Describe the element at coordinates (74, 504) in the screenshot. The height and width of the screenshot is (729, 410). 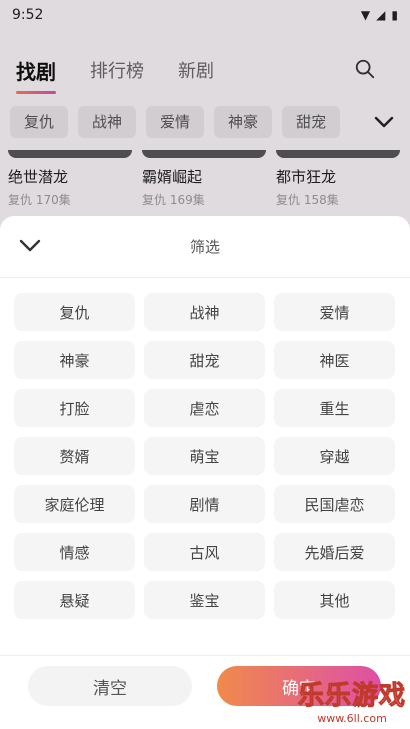
I see `filter-option: 家庭伦理` at that location.